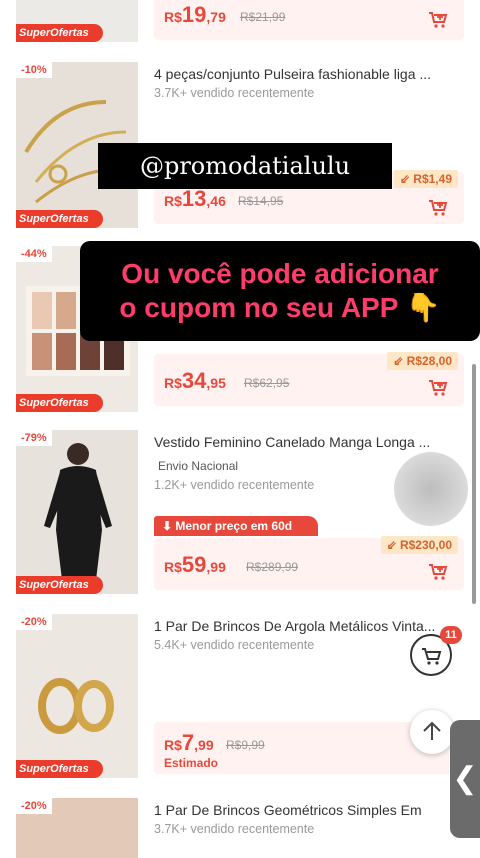 The width and height of the screenshot is (480, 858). I want to click on message-line-1: Ou você pode adicionar, so click(280, 273).